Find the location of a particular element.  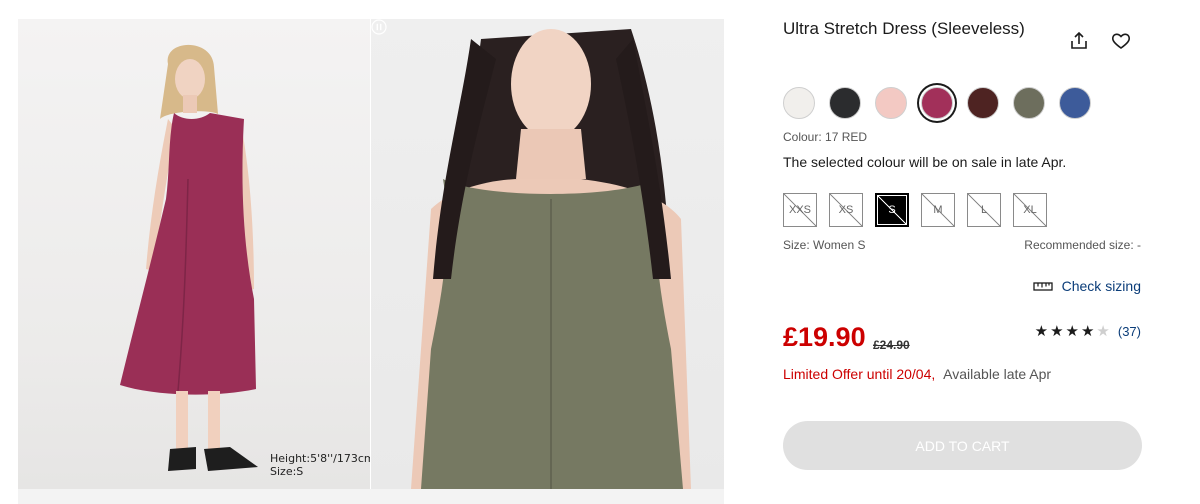

rating: ★★★★★ (37) is located at coordinates (1088, 331).